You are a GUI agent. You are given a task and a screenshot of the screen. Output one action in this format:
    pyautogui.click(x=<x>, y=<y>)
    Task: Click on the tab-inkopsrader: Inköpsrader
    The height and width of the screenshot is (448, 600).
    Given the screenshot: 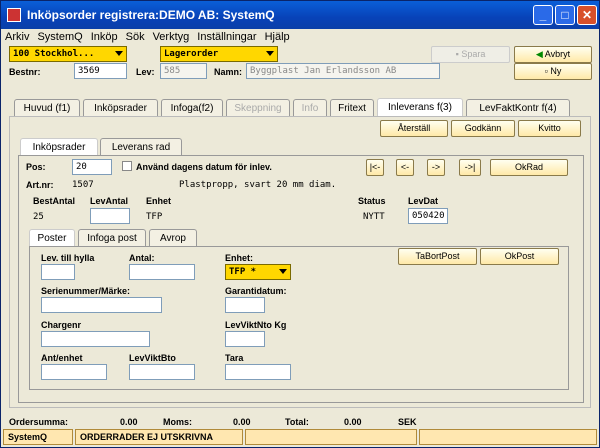 What is the action you would take?
    pyautogui.click(x=120, y=108)
    